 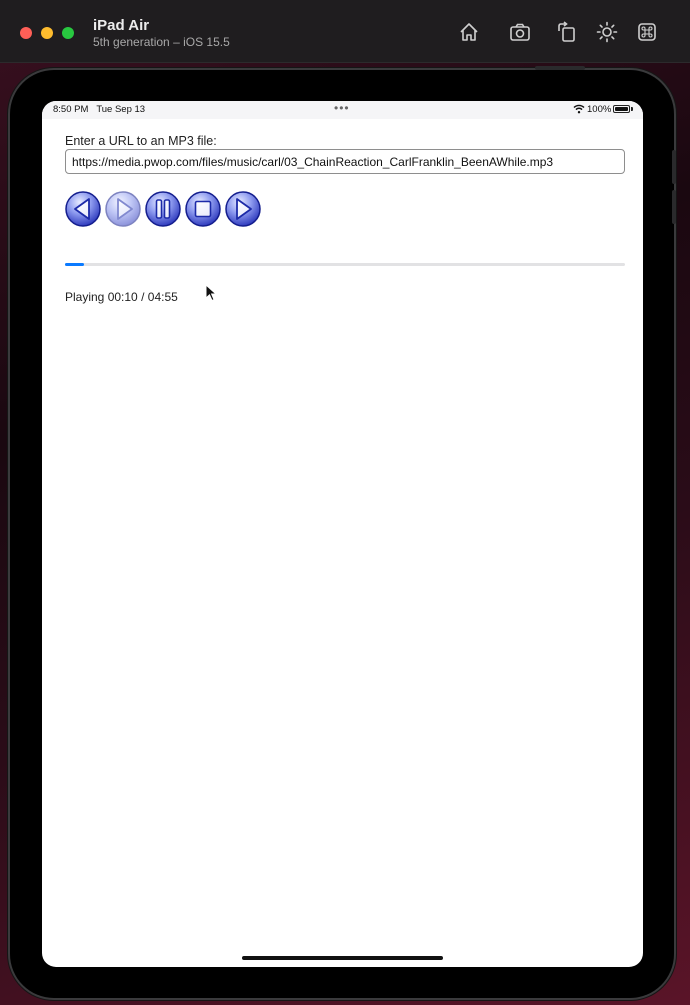 I want to click on playback-controls, so click(x=163, y=210).